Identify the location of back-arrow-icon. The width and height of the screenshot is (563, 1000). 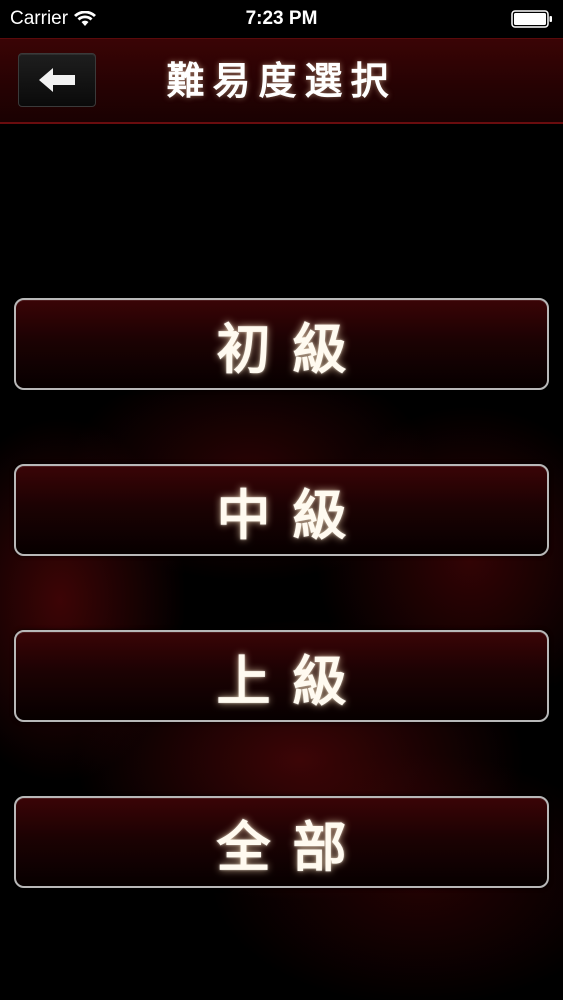
(57, 80).